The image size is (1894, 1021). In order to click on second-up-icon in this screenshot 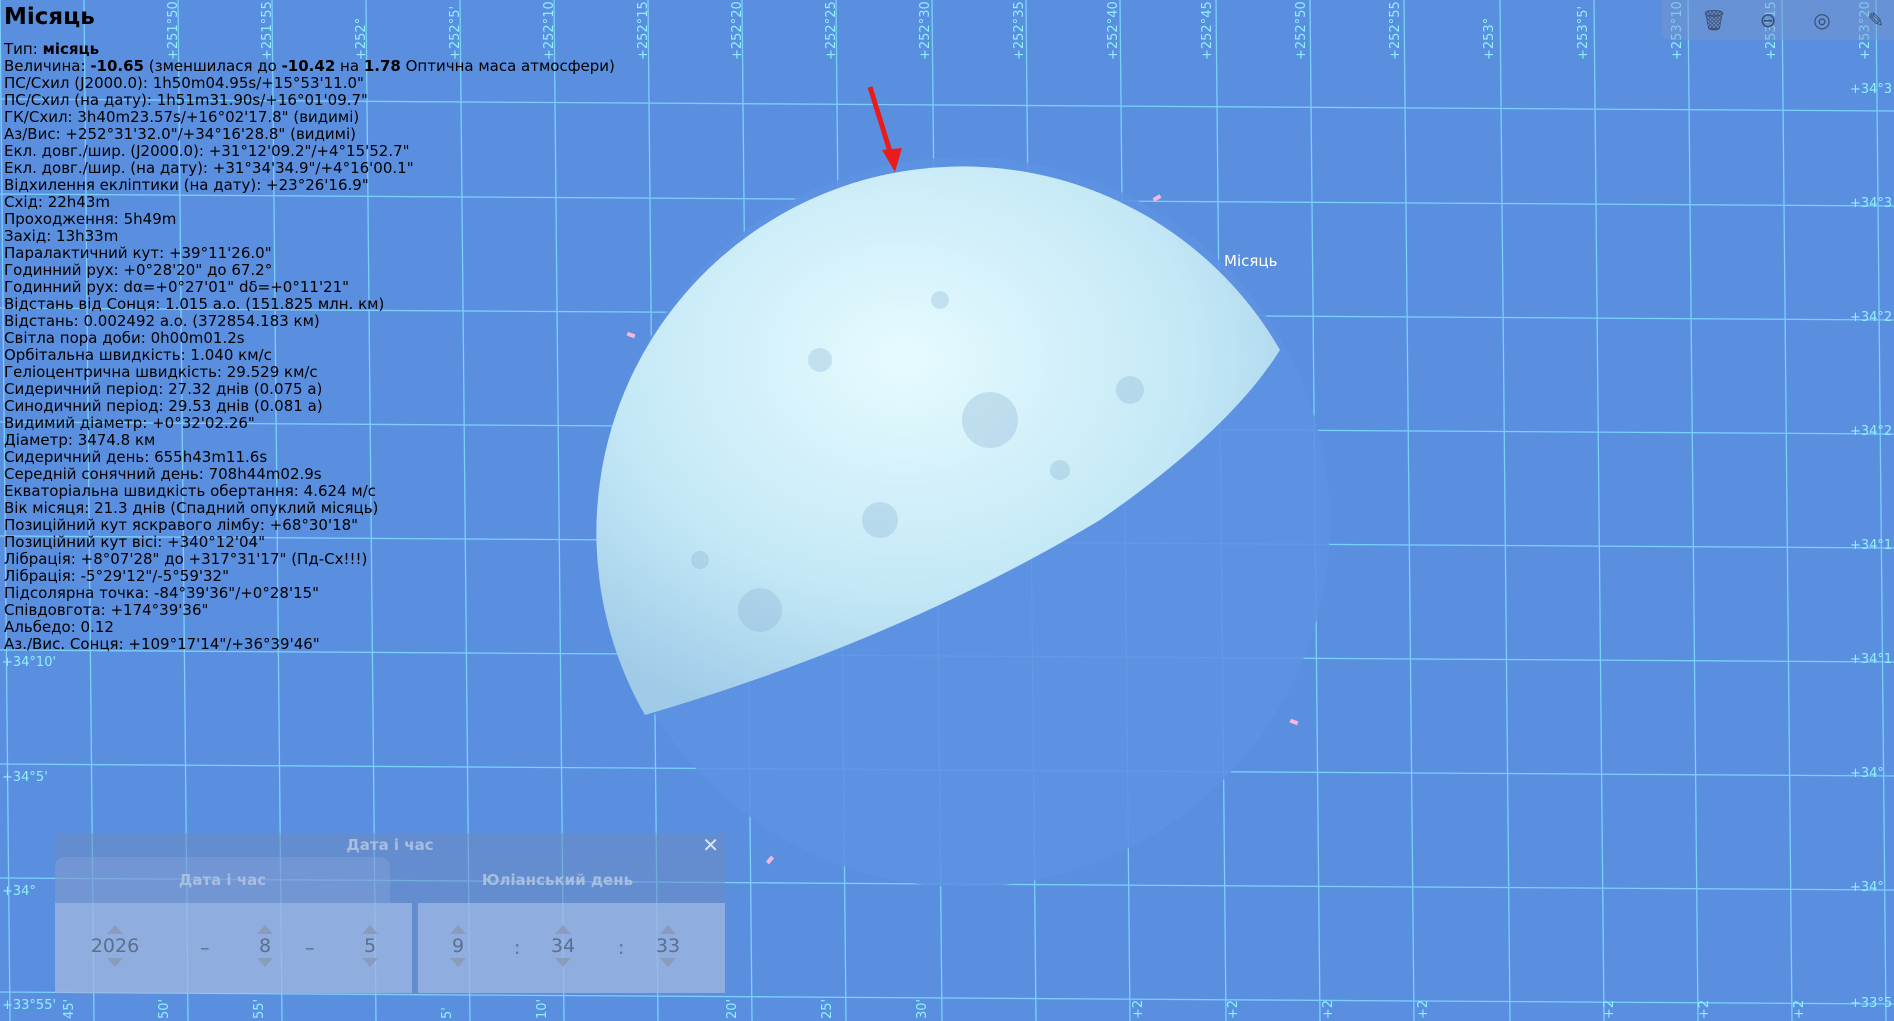, I will do `click(668, 929)`.